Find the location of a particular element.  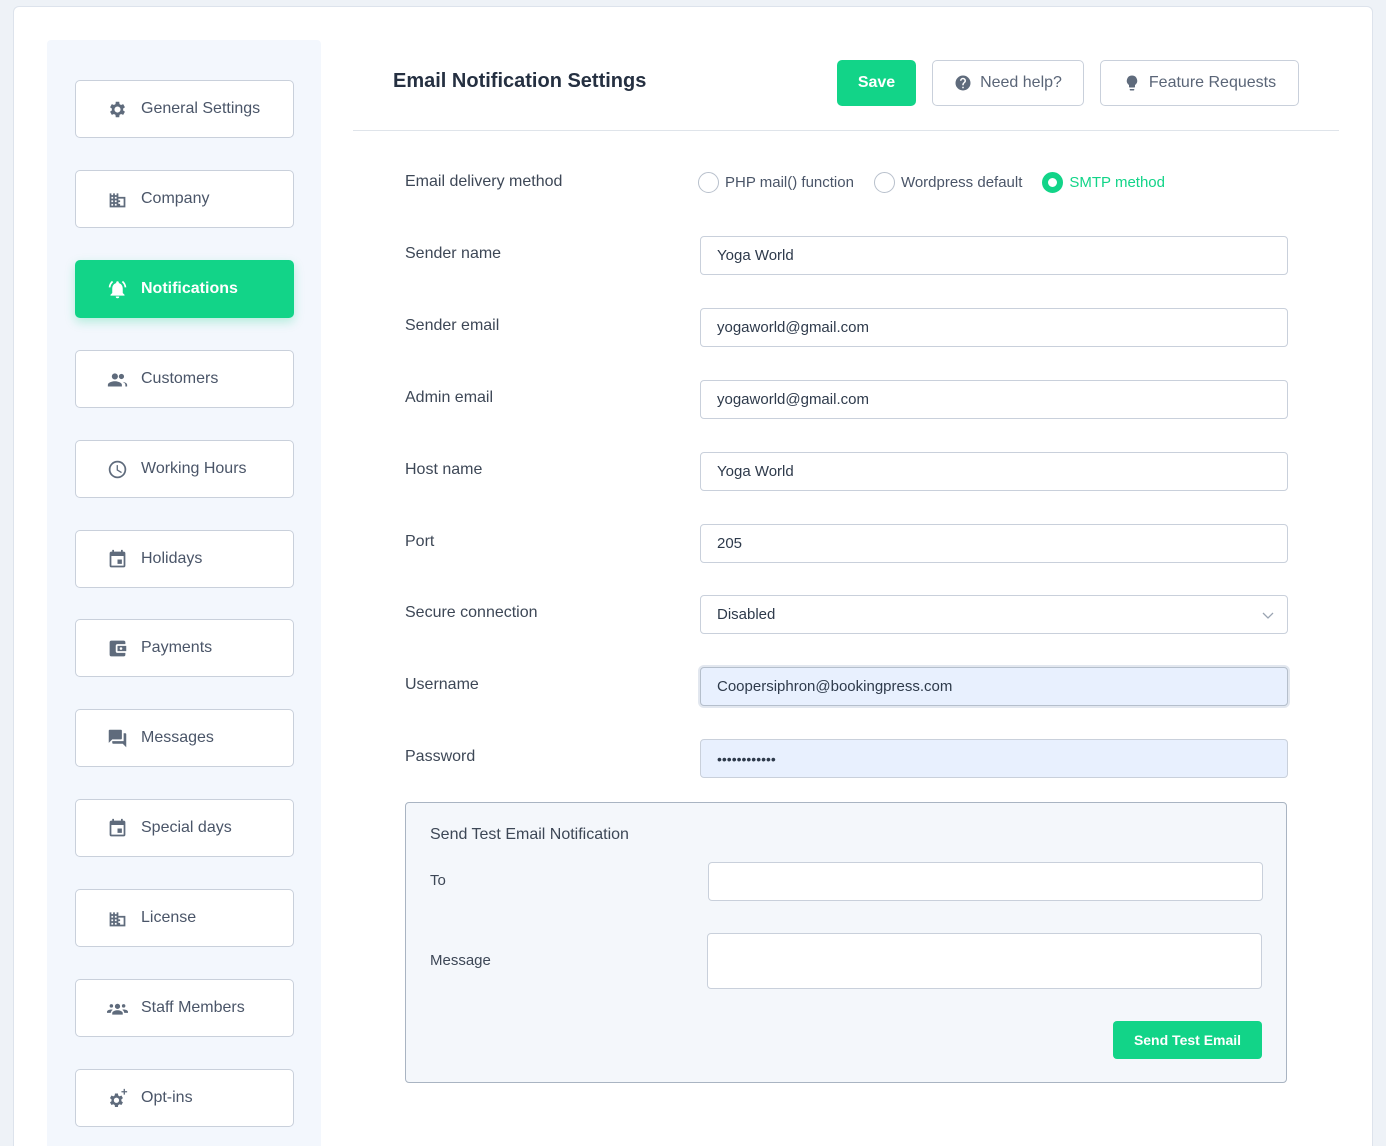

secure-connection-value: Disabled is located at coordinates (746, 614).